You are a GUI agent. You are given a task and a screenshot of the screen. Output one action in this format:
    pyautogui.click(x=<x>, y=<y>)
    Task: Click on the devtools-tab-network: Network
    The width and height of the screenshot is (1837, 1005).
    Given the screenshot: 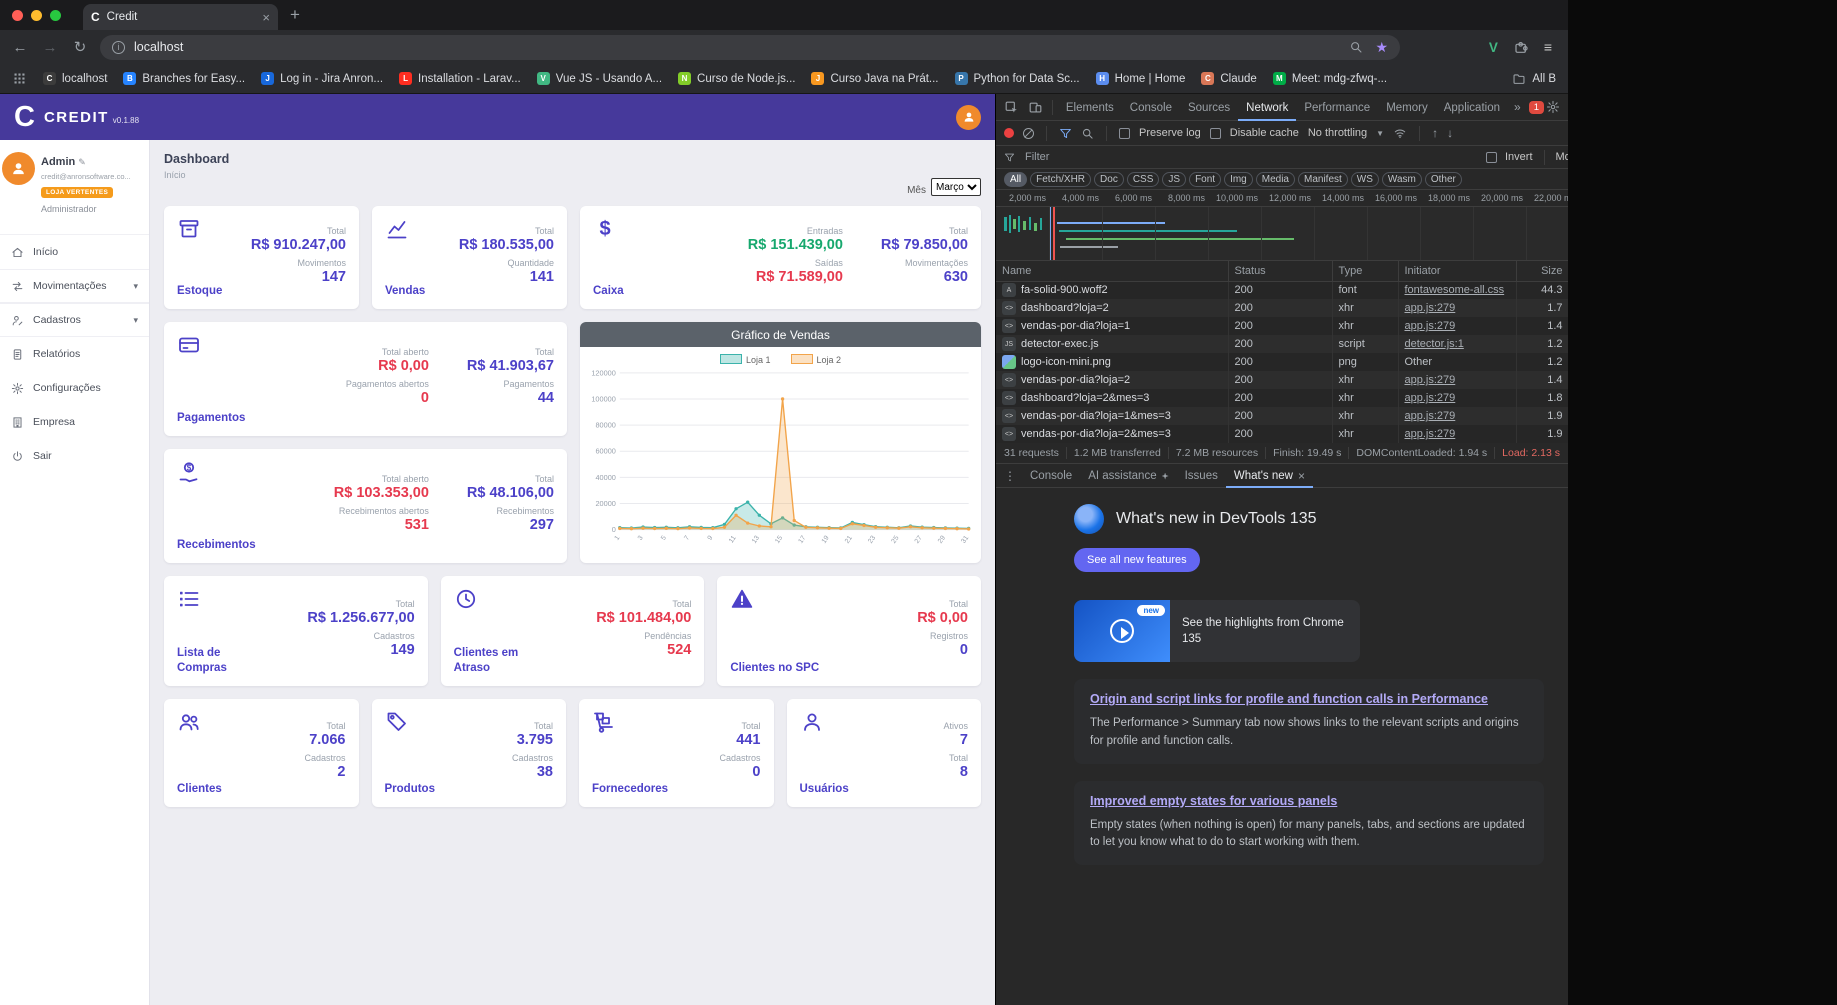 What is the action you would take?
    pyautogui.click(x=1267, y=107)
    